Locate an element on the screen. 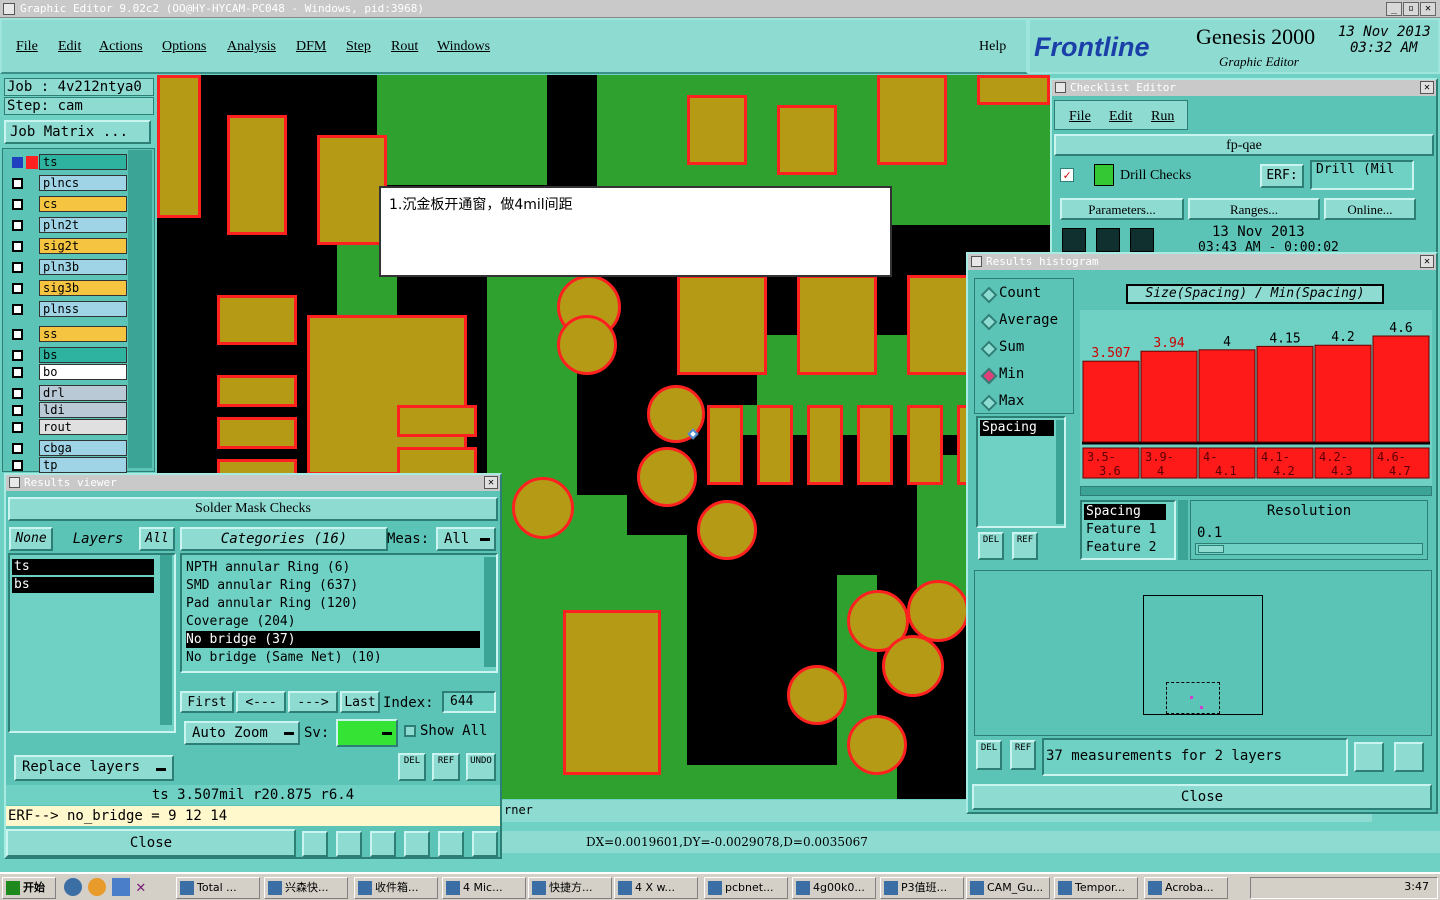  layer-name: plnss is located at coordinates (83, 309).